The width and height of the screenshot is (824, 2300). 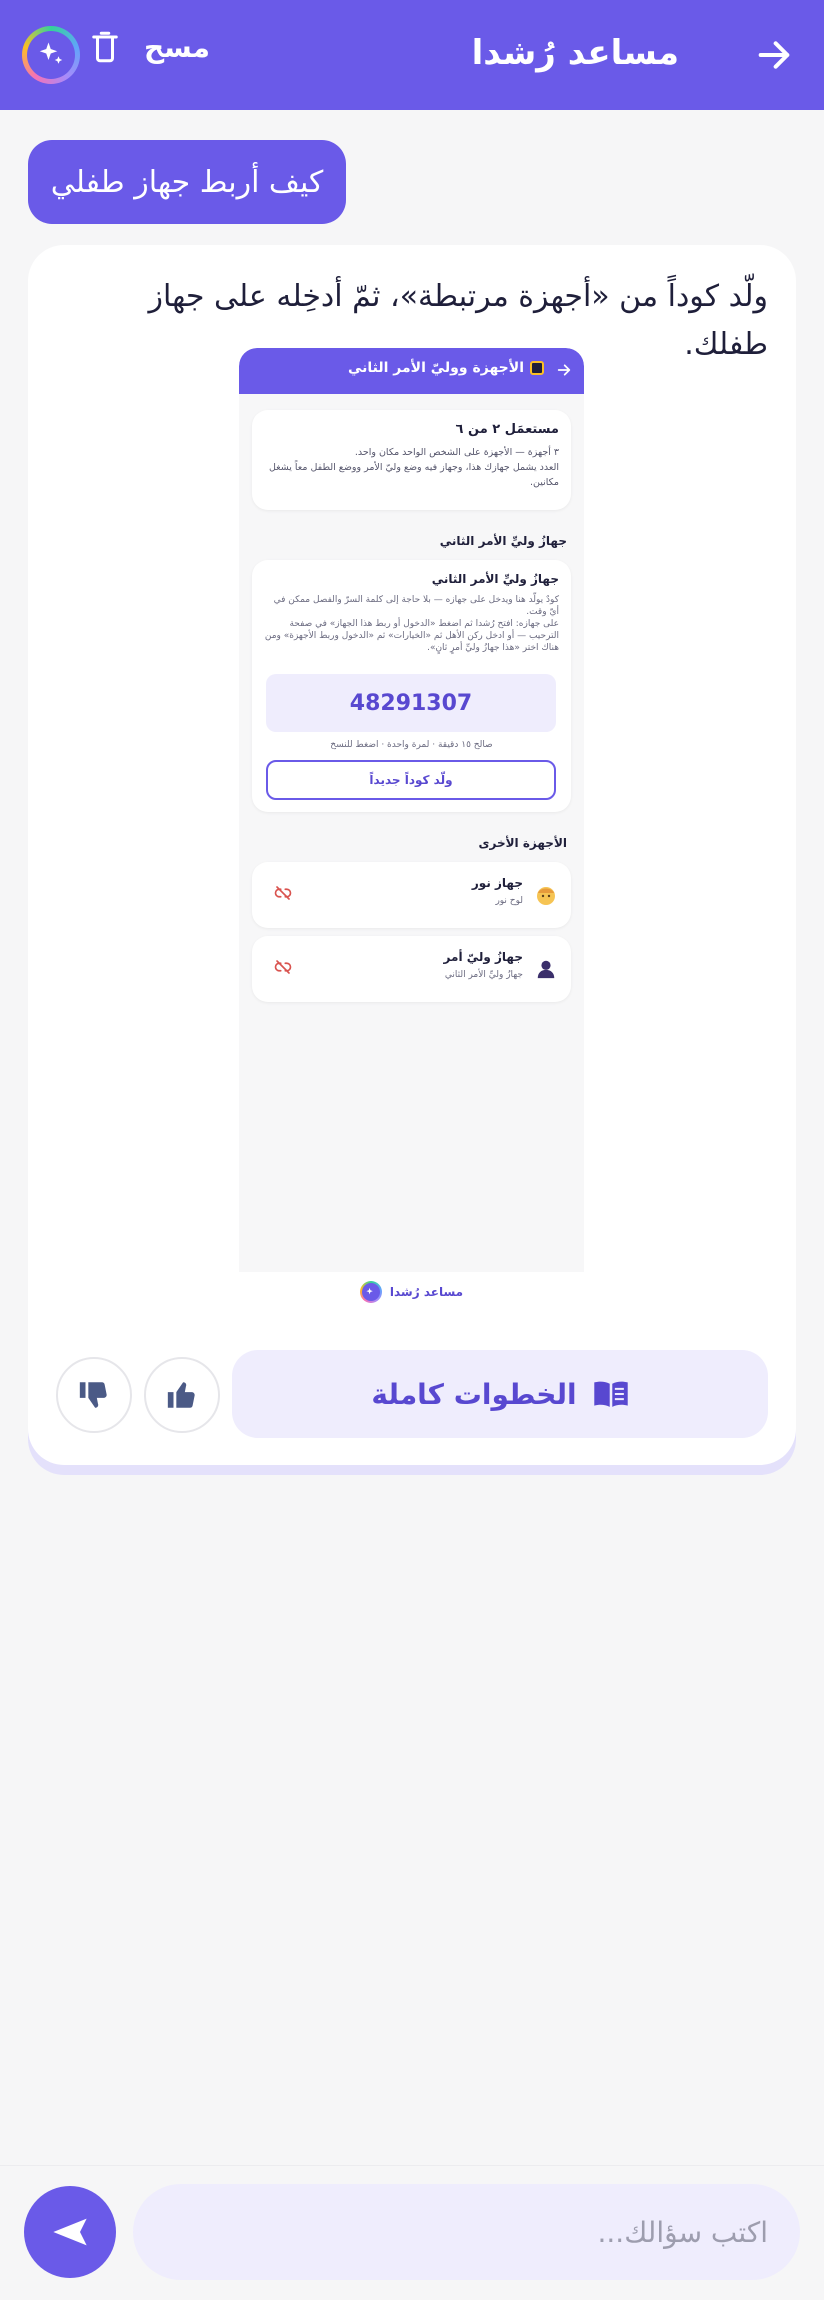 I want to click on user-message-text: كيف أربط جهاز طفلي, so click(x=187, y=182).